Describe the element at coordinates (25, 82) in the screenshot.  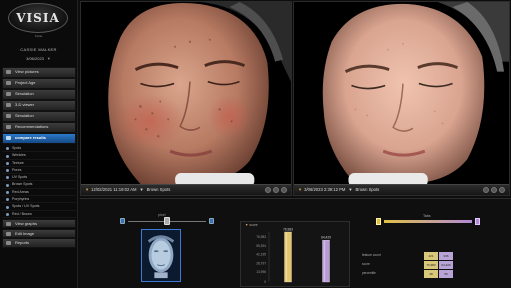
I see `sidebar-item-label: Project Age` at that location.